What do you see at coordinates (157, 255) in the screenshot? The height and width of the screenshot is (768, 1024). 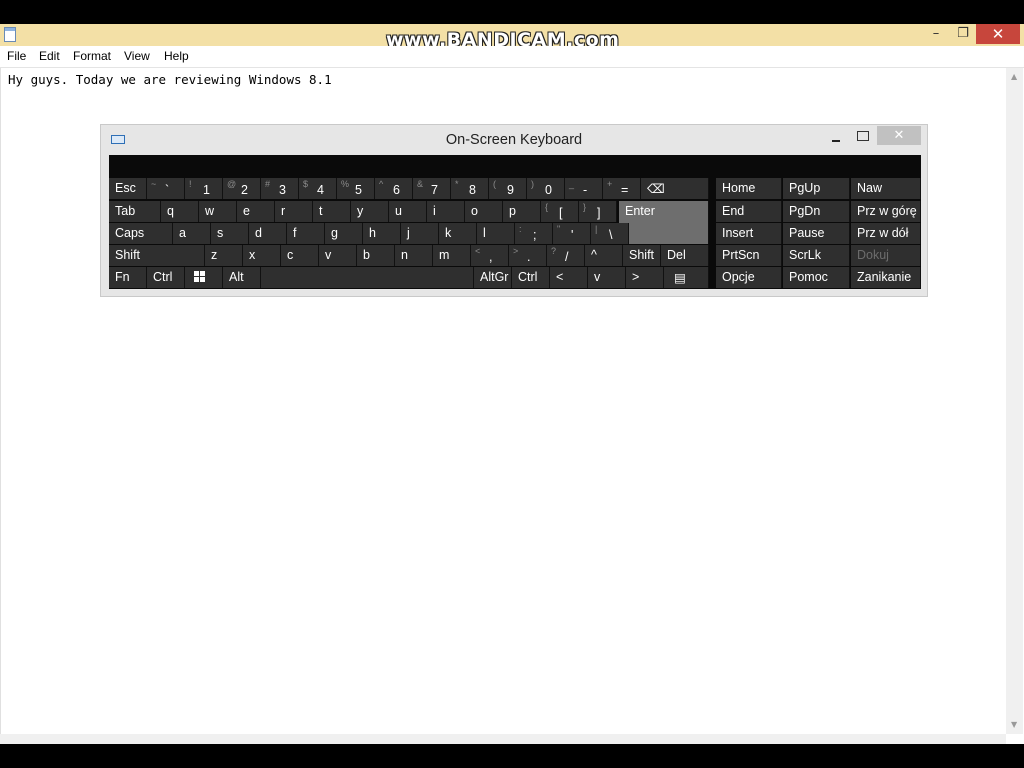 I see `left-shift-key: Shift` at bounding box center [157, 255].